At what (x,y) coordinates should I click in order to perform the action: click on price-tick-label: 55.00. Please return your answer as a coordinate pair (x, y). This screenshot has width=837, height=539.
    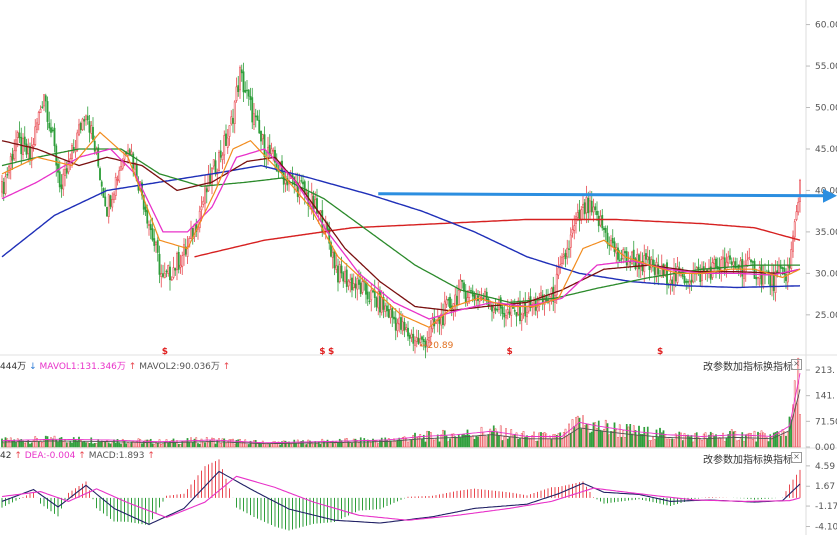
    Looking at the image, I should click on (826, 67).